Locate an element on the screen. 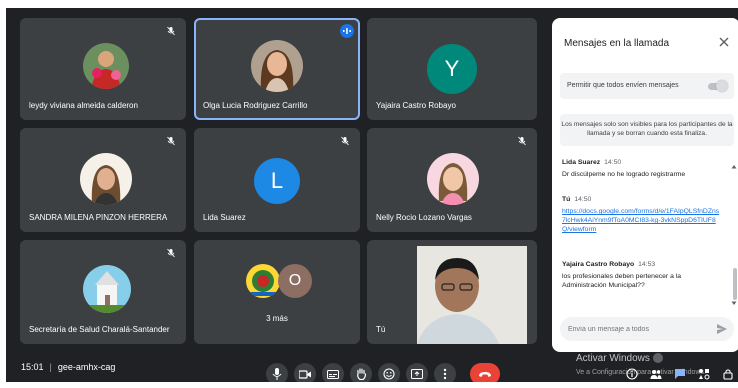 Image resolution: width=738 pixels, height=388 pixels. send-icon is located at coordinates (722, 329).